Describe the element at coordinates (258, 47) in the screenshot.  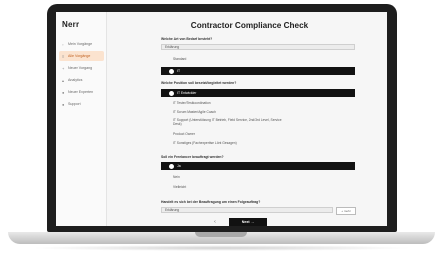
I see `question-1-input: Erklärung` at that location.